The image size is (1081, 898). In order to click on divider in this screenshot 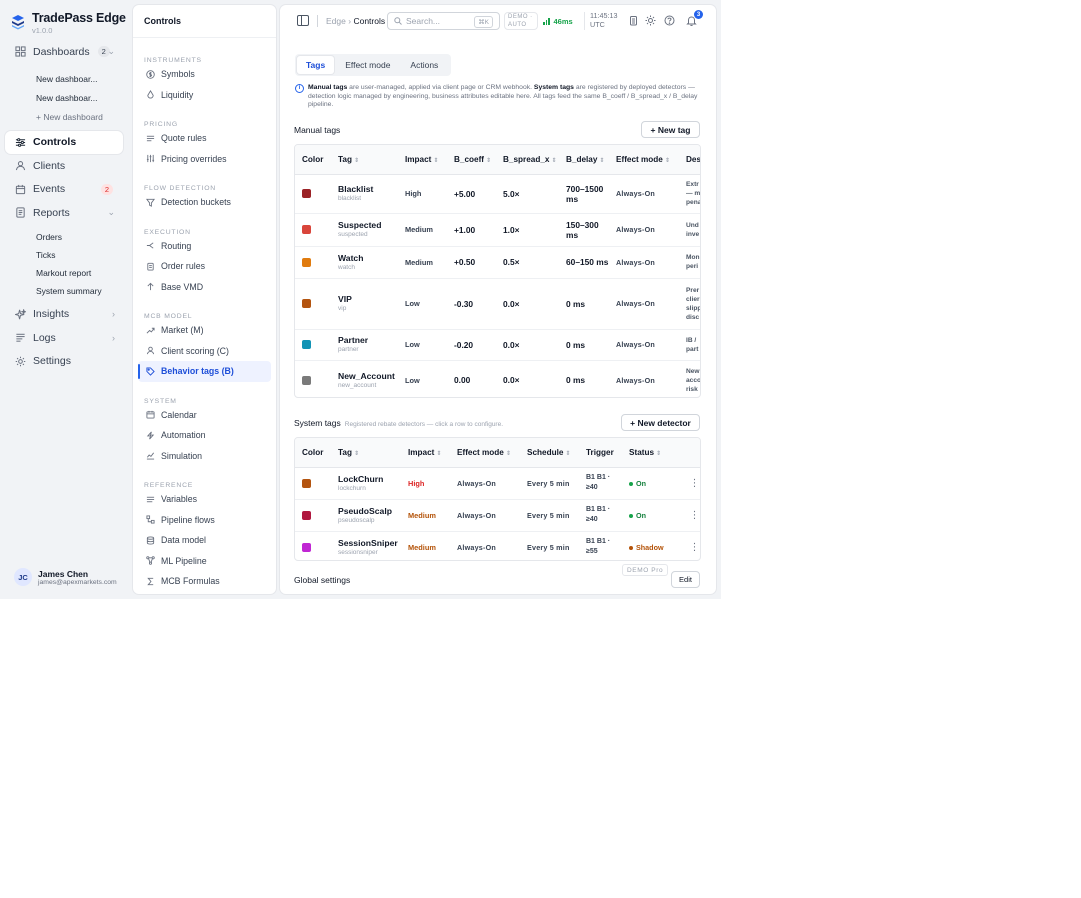, I will do `click(204, 37)`.